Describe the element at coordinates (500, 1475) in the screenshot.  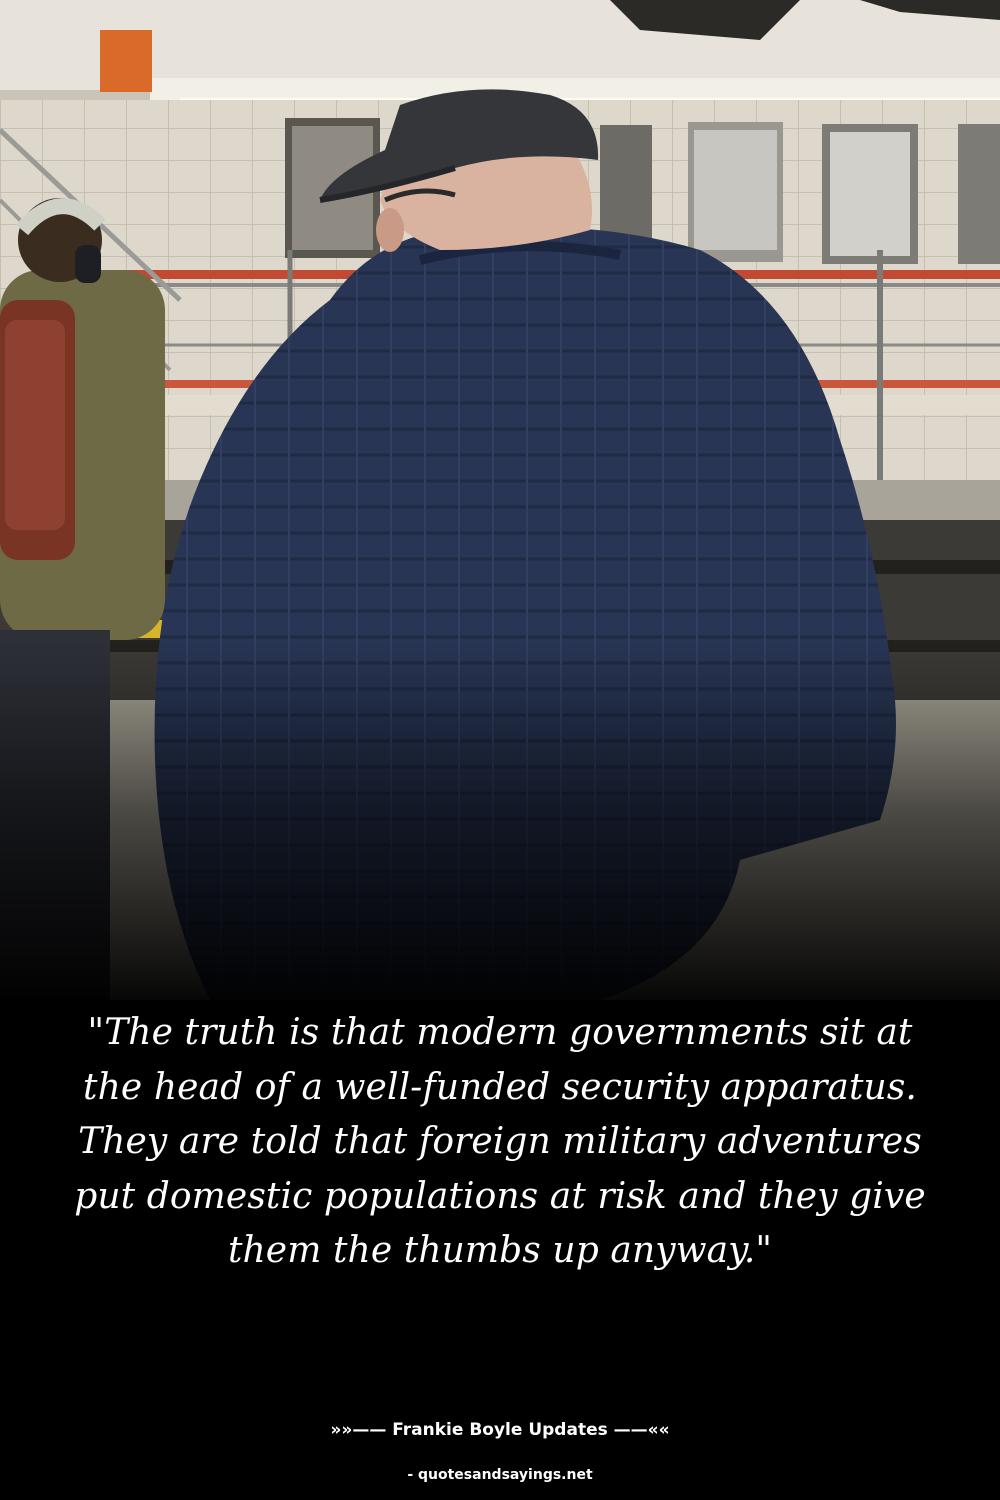
I see `source-watermark: - quotesandsayings.net` at that location.